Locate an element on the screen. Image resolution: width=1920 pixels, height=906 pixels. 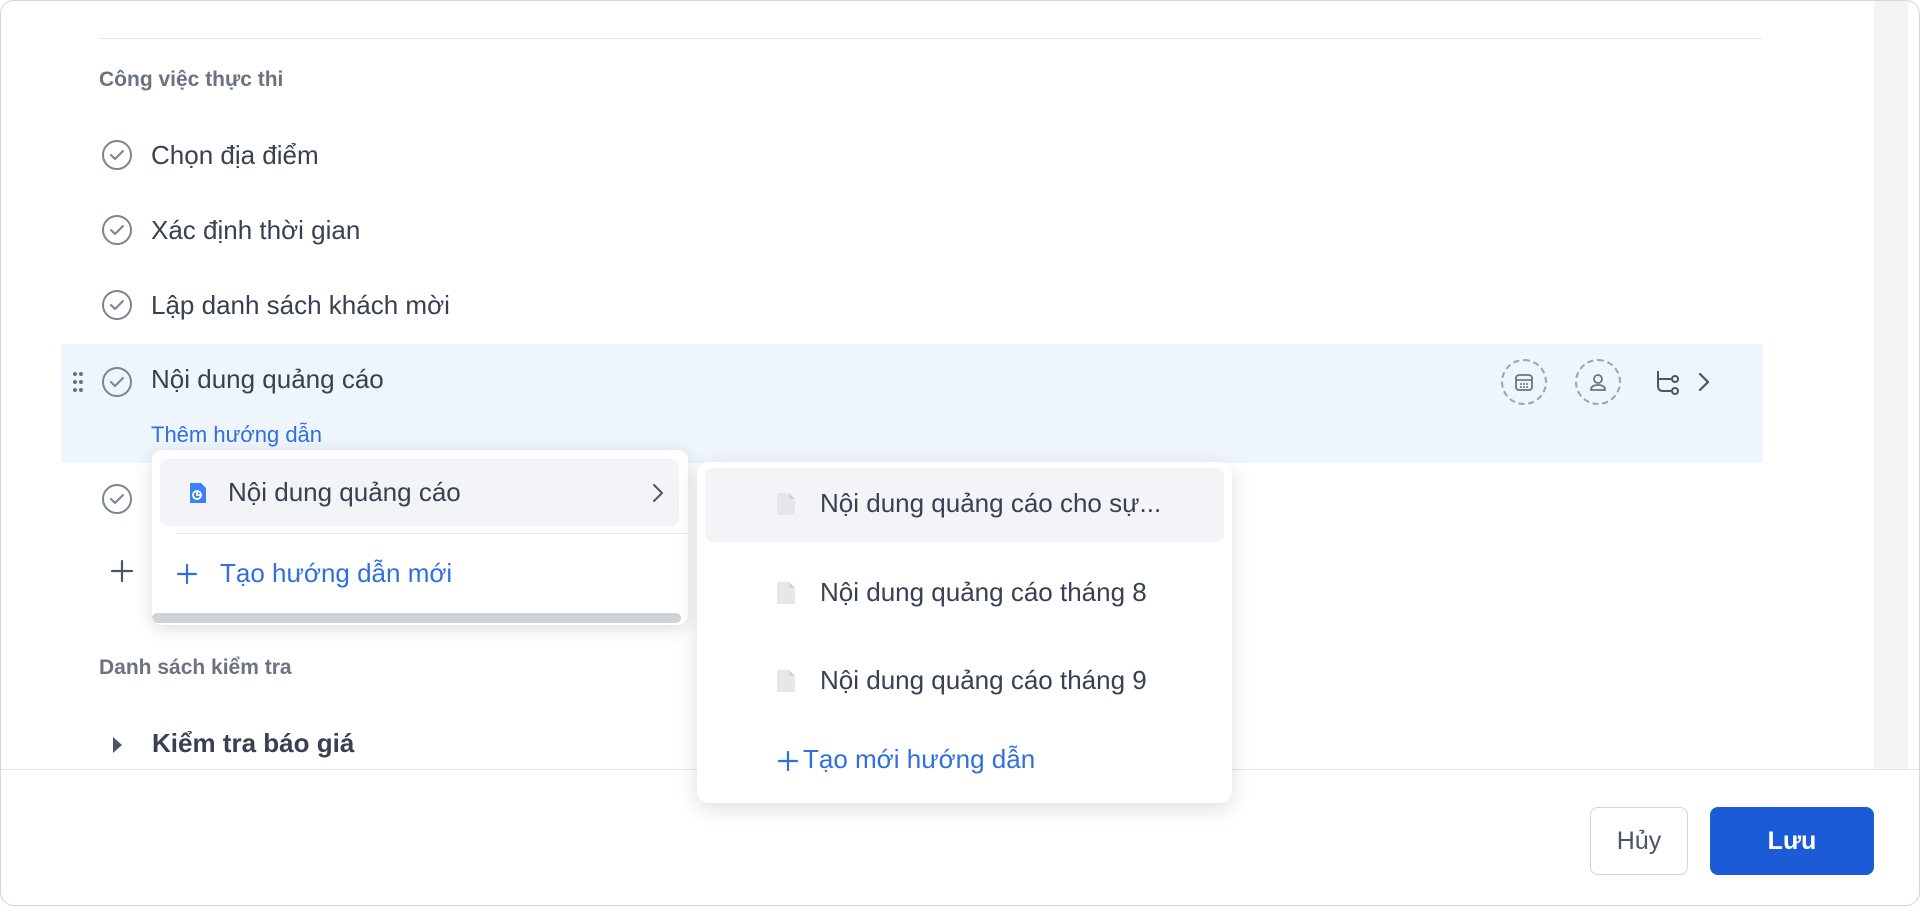
dropdown-scrollbar is located at coordinates (416, 618).